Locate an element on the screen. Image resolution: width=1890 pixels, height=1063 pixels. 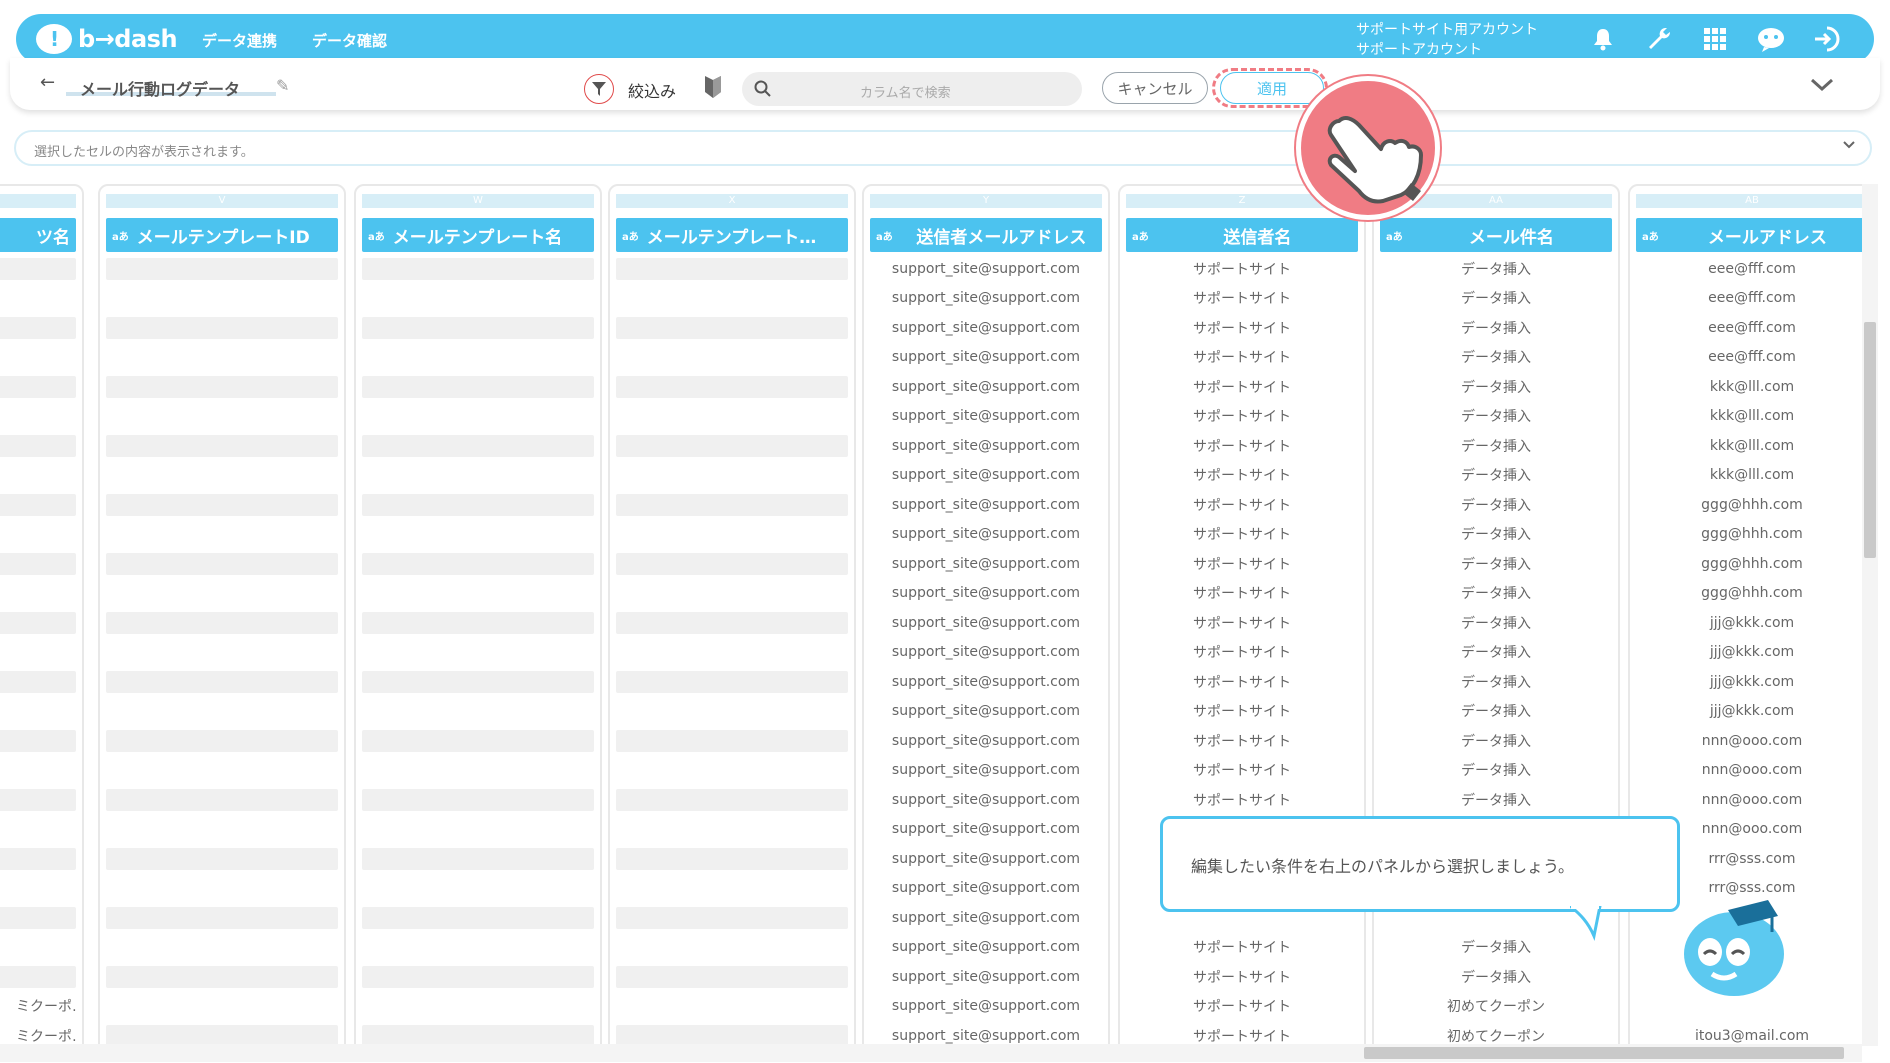
column-header: aあ メールテンプレート名 is located at coordinates (478, 235).